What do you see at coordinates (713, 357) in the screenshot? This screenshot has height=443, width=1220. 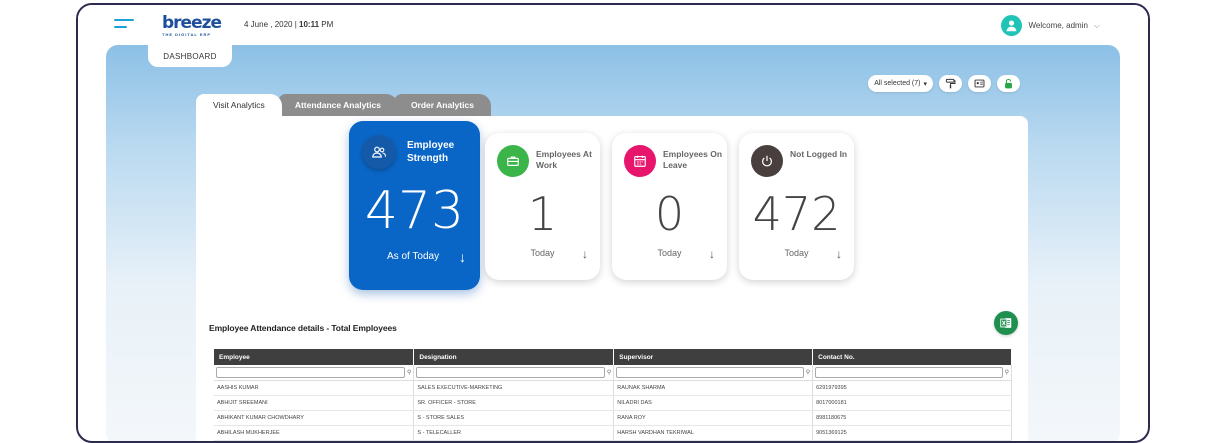 I see `column-header-supervisor: Supervisor` at bounding box center [713, 357].